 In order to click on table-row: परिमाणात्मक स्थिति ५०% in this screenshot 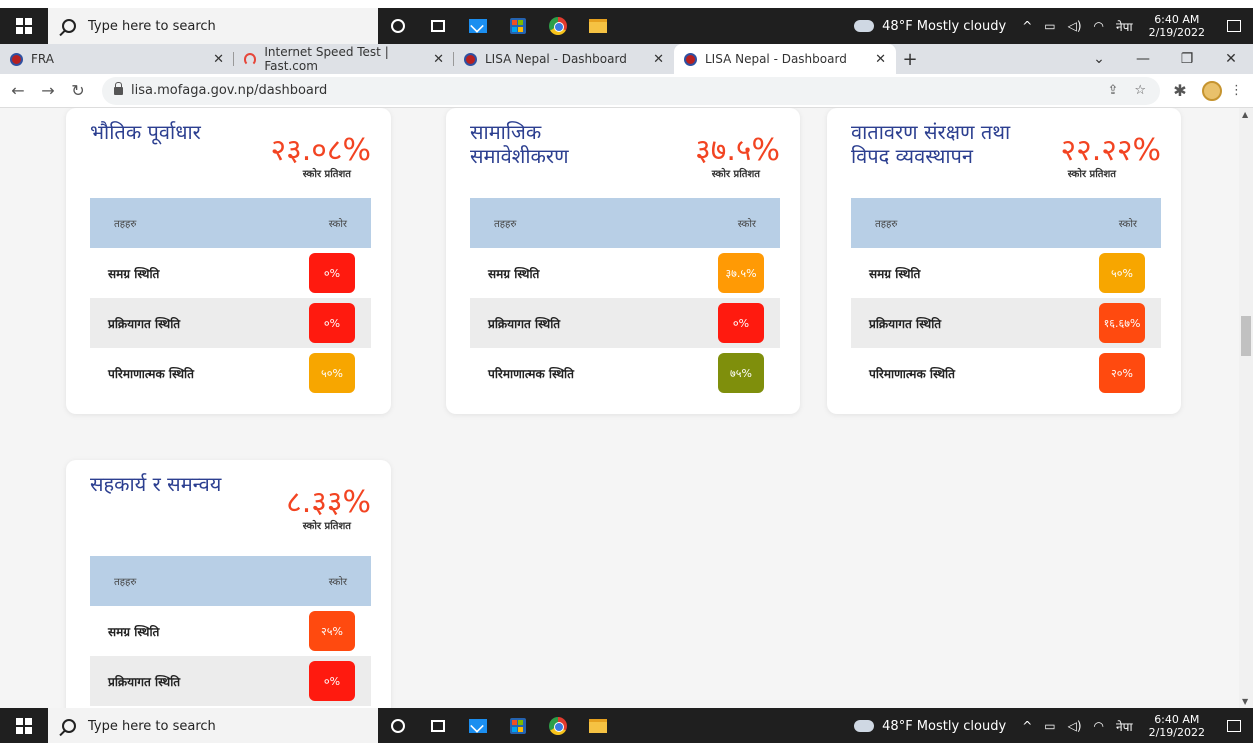, I will do `click(230, 373)`.